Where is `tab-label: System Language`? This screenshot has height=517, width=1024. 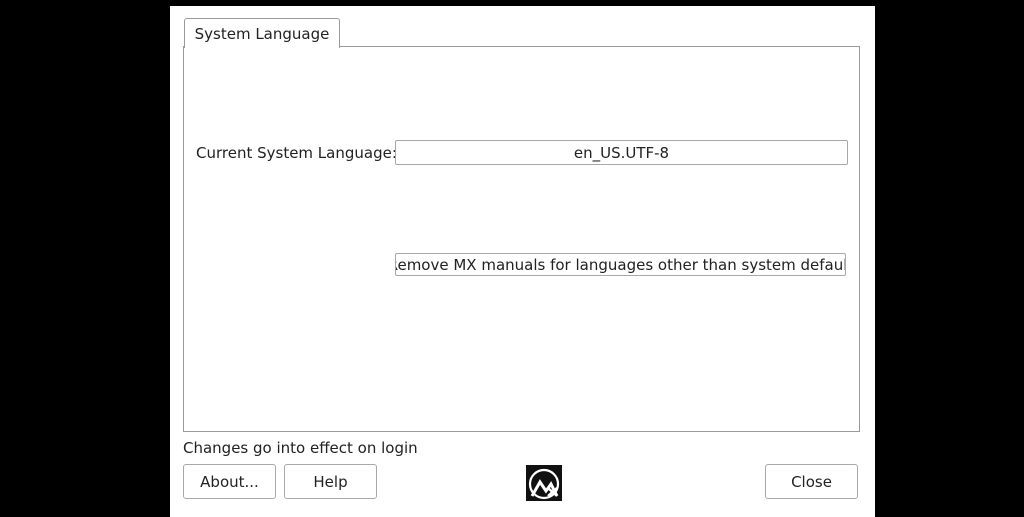
tab-label: System Language is located at coordinates (262, 33).